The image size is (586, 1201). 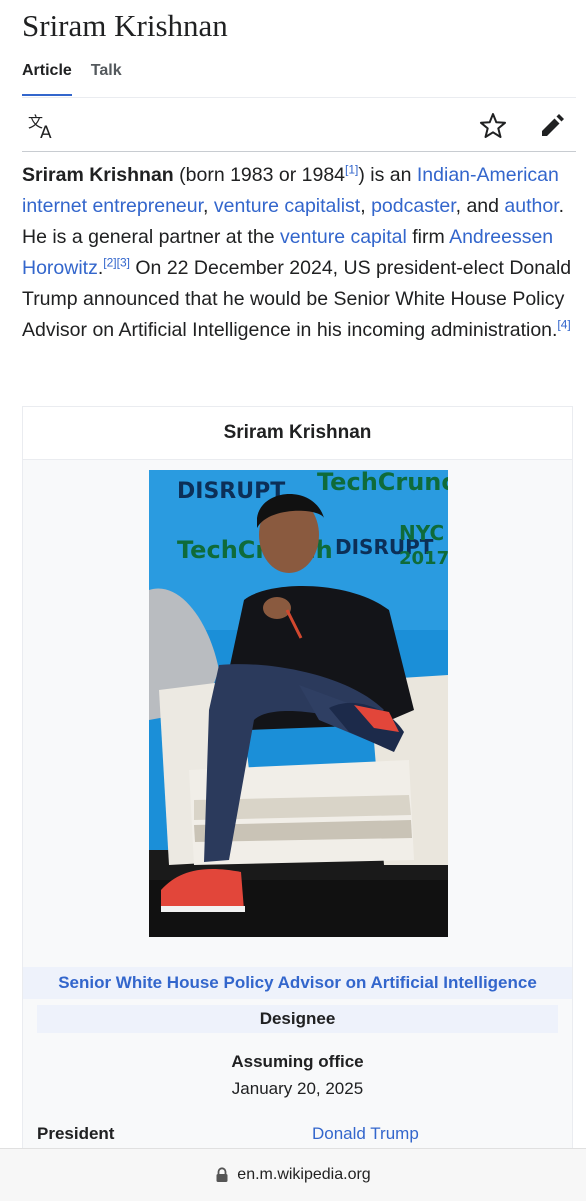 What do you see at coordinates (81, 80) in the screenshot?
I see `namespace-tabs: Article Talk` at bounding box center [81, 80].